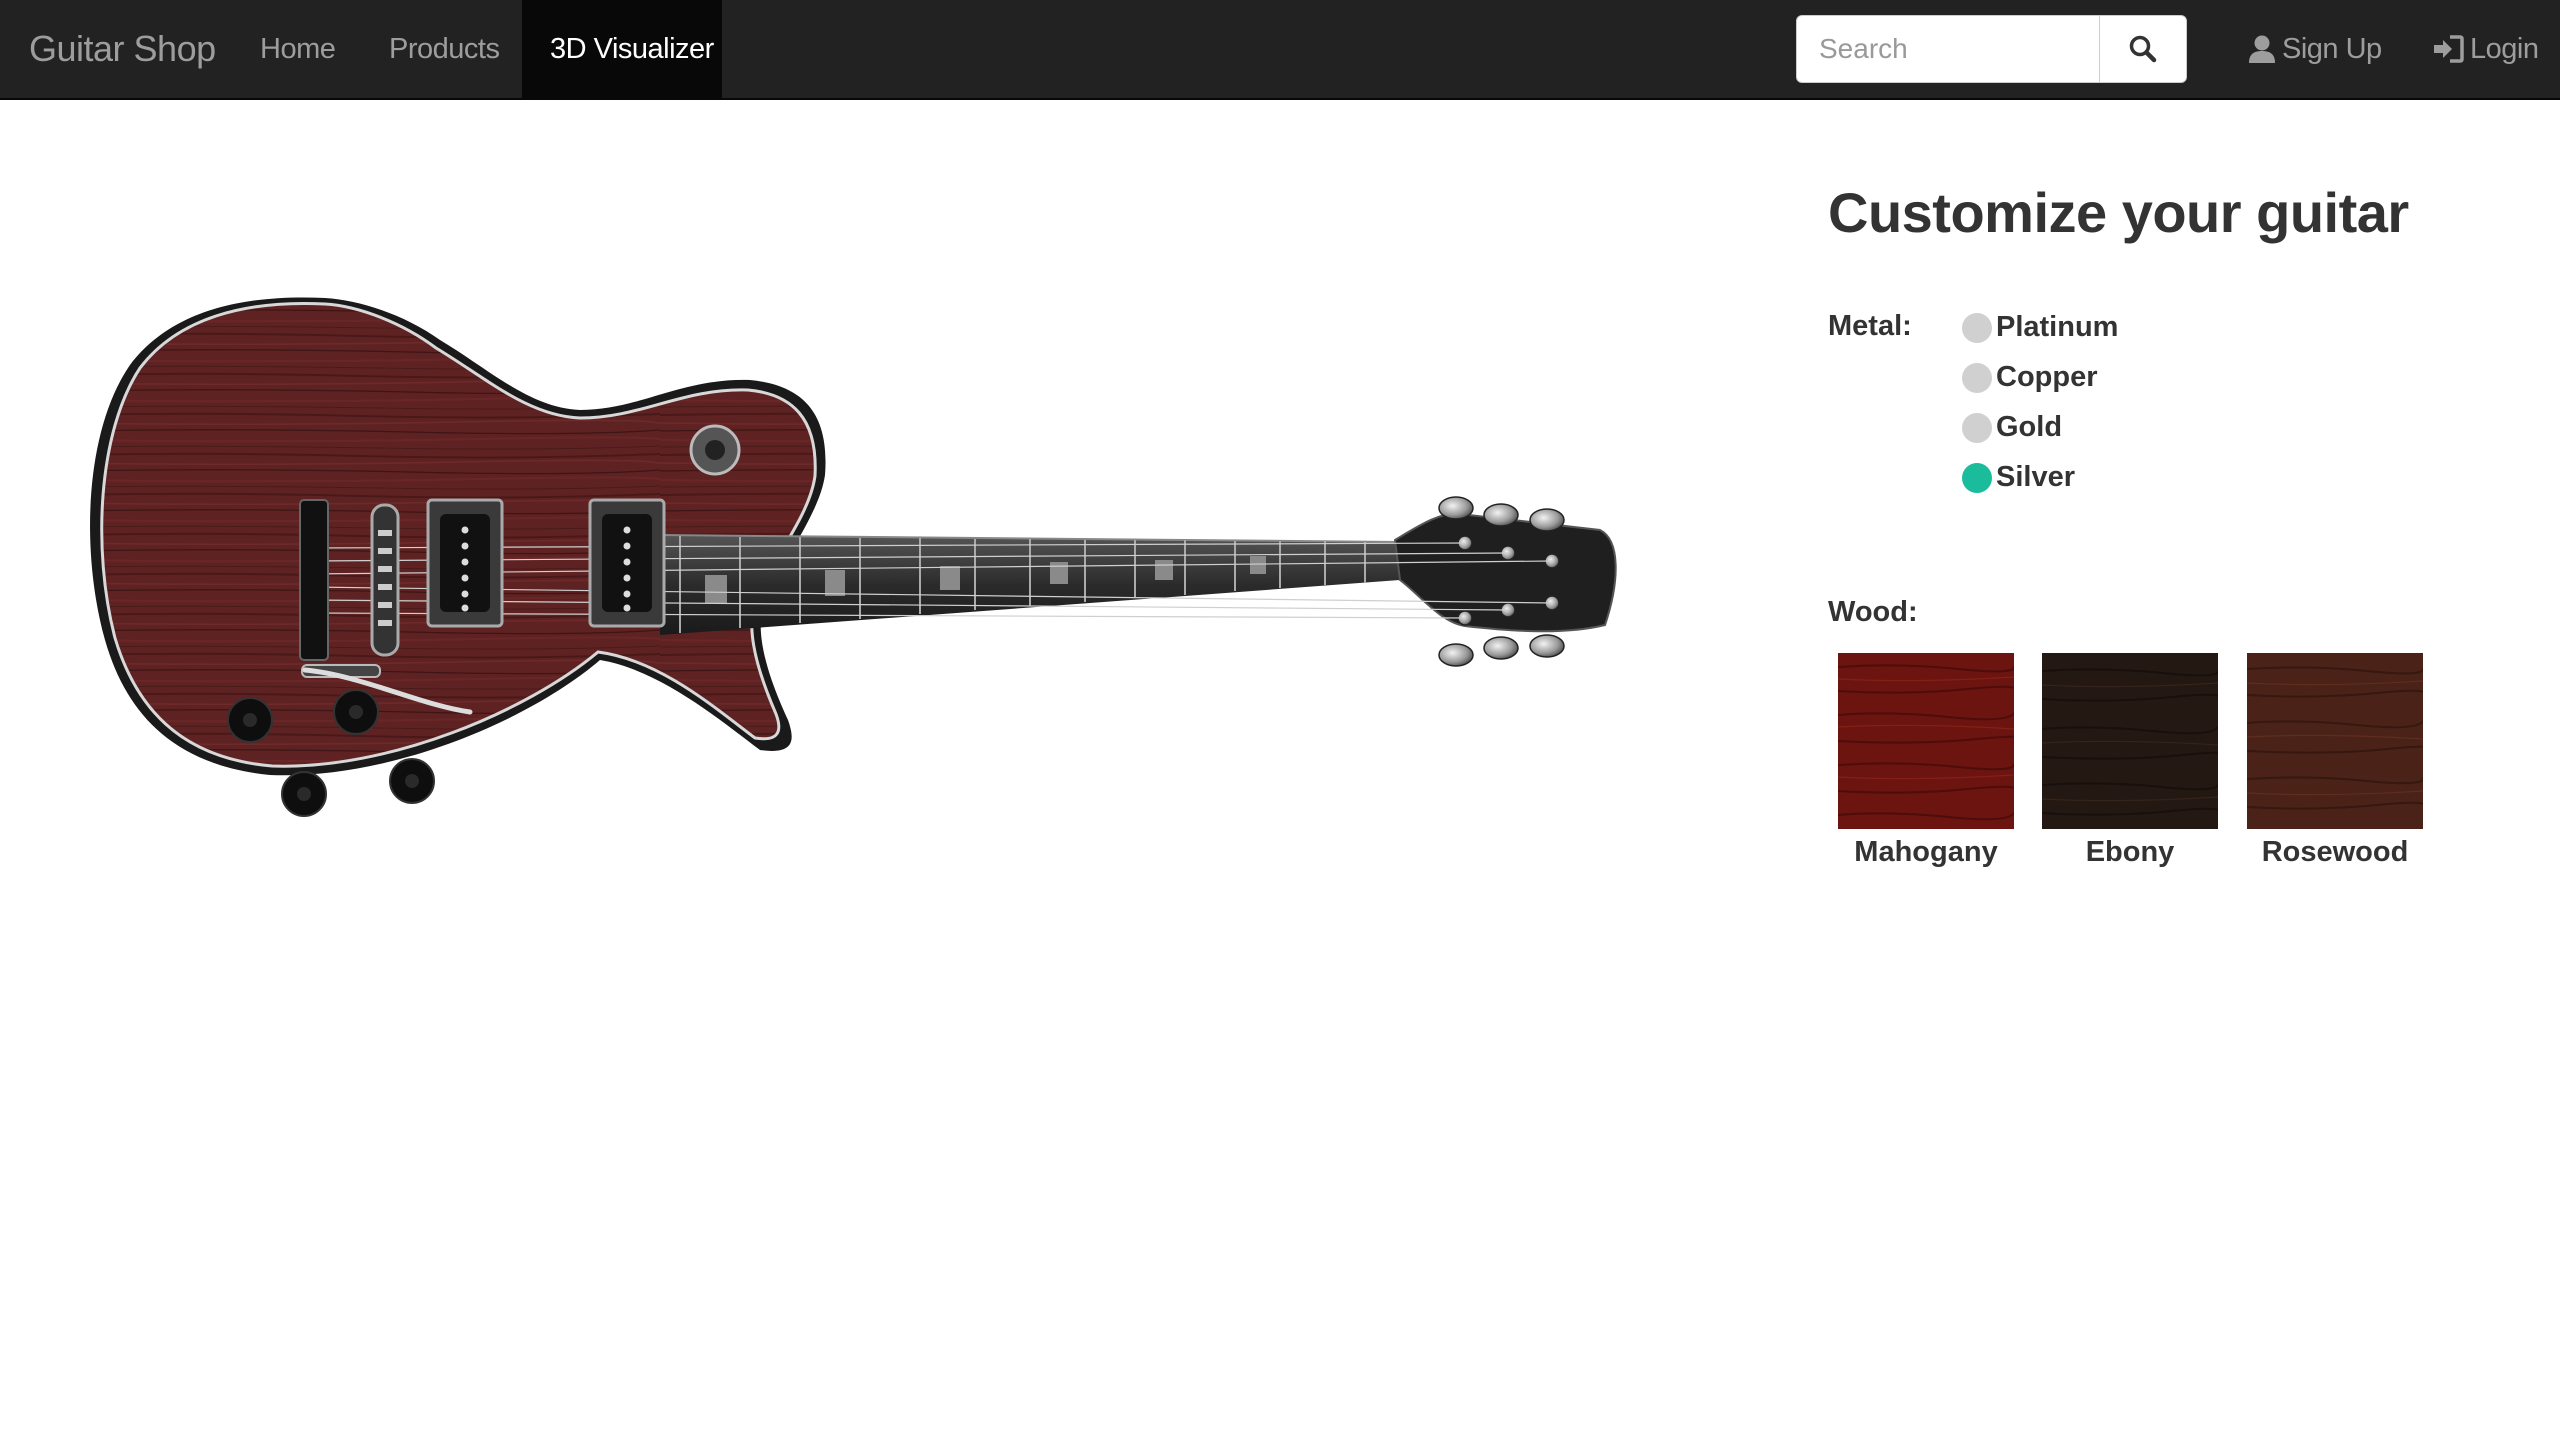 This screenshot has width=2560, height=1451. Describe the element at coordinates (2130, 741) in the screenshot. I see `wood-swatch-ebony` at that location.